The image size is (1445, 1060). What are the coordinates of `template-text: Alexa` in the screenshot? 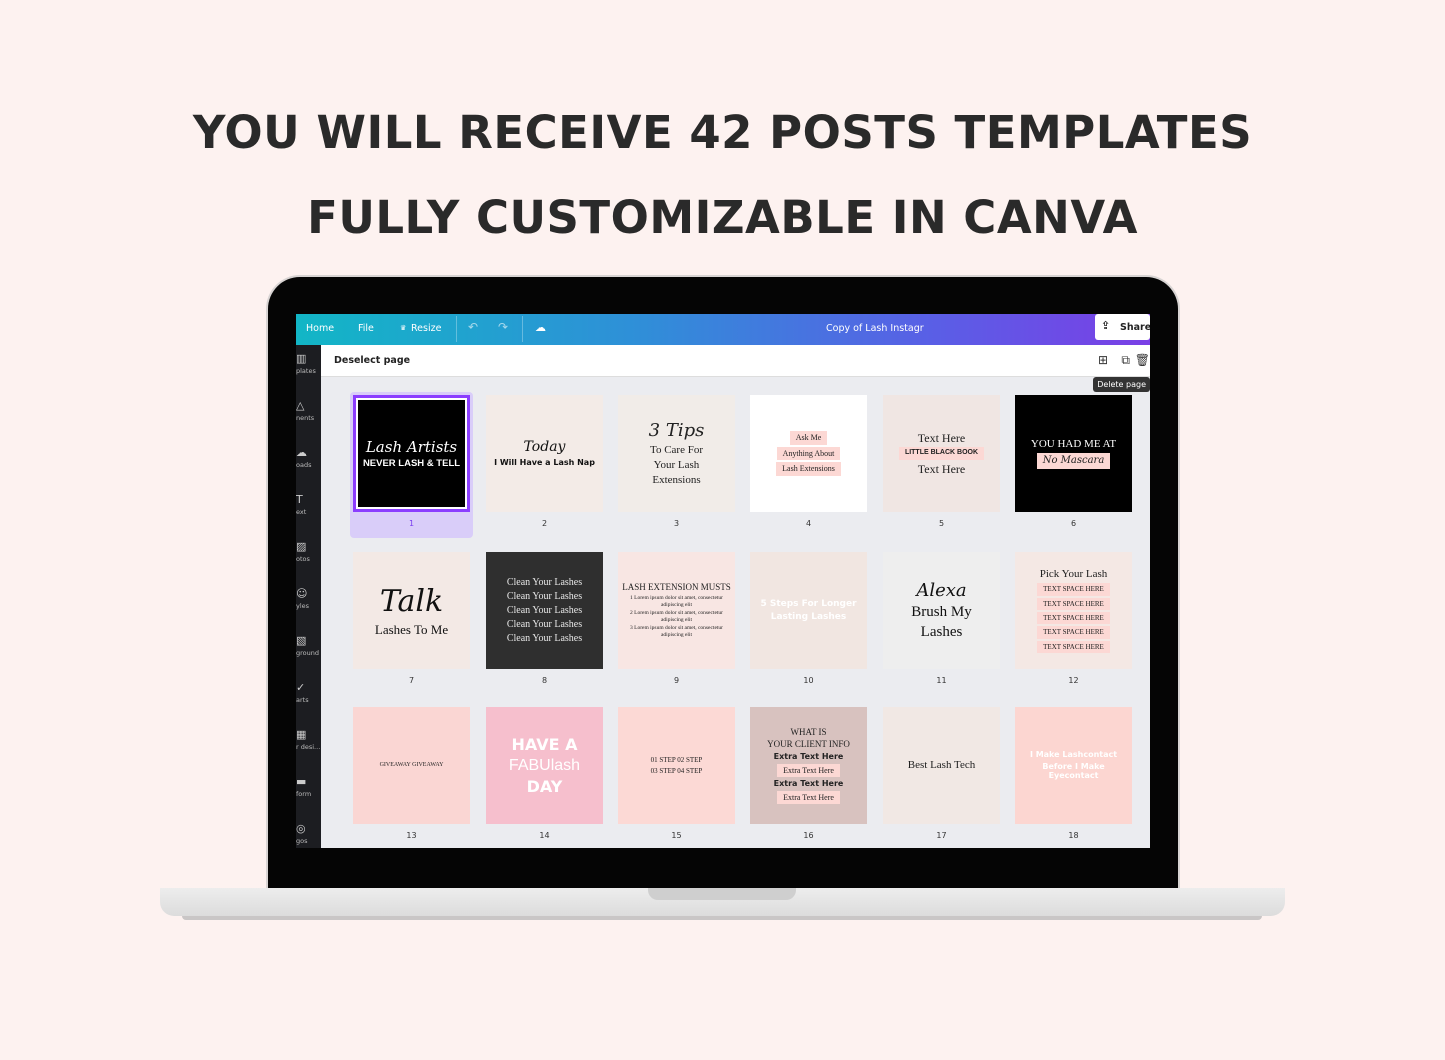 It's located at (941, 590).